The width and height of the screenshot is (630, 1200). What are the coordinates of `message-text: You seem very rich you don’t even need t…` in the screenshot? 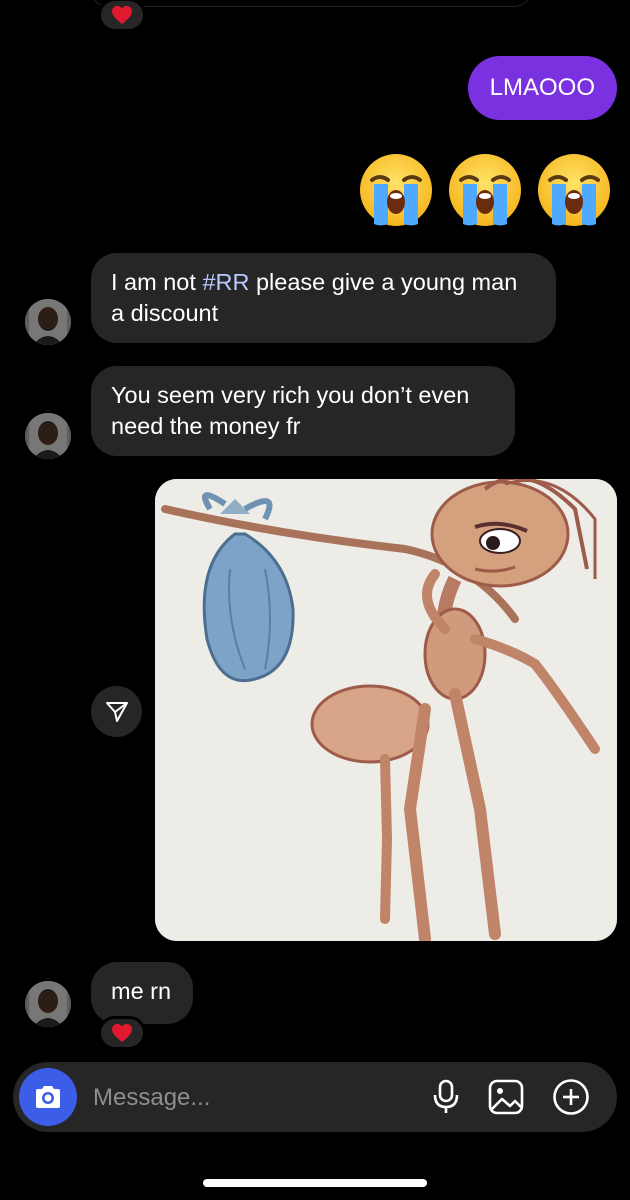 It's located at (290, 410).